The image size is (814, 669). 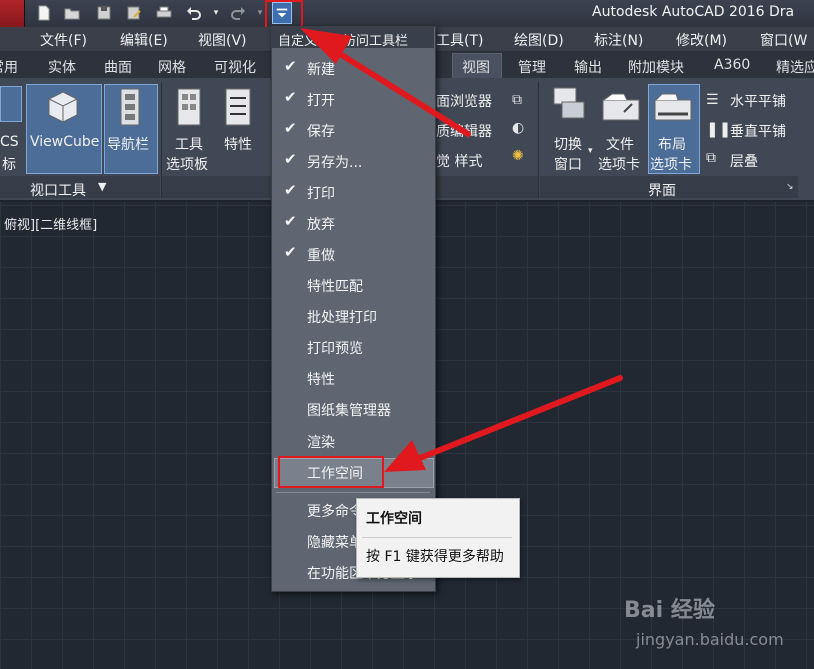 I want to click on arrow-to-qat-line, so click(x=404, y=94).